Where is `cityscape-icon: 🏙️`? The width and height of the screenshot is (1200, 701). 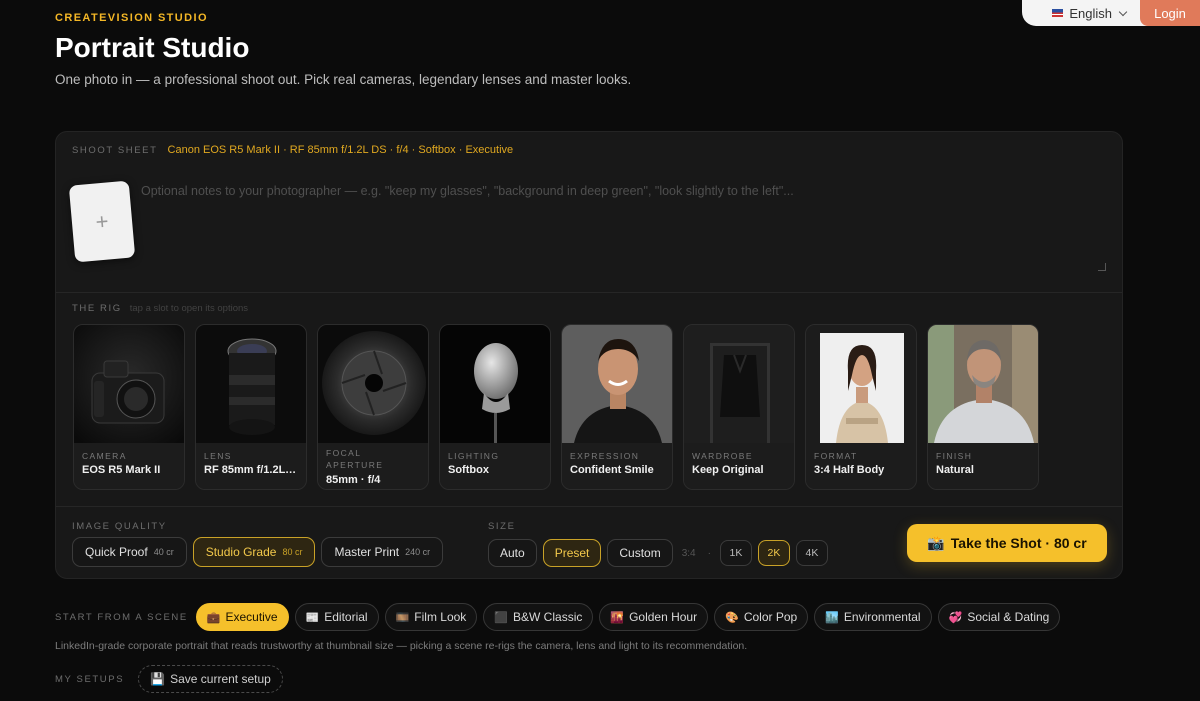
cityscape-icon: 🏙️ is located at coordinates (832, 617).